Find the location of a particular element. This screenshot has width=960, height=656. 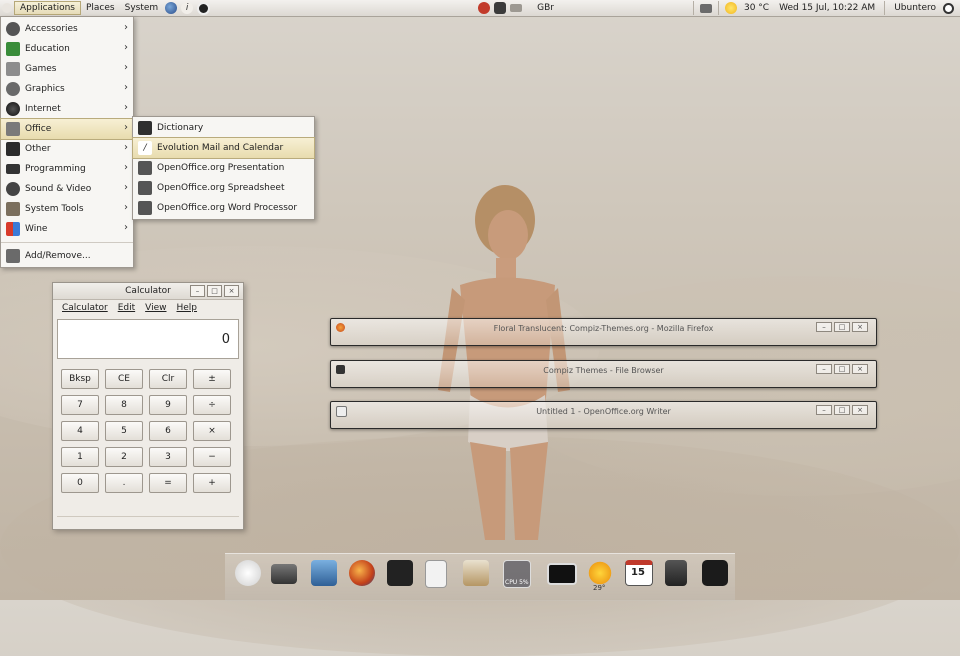

trash-icon is located at coordinates (676, 573).